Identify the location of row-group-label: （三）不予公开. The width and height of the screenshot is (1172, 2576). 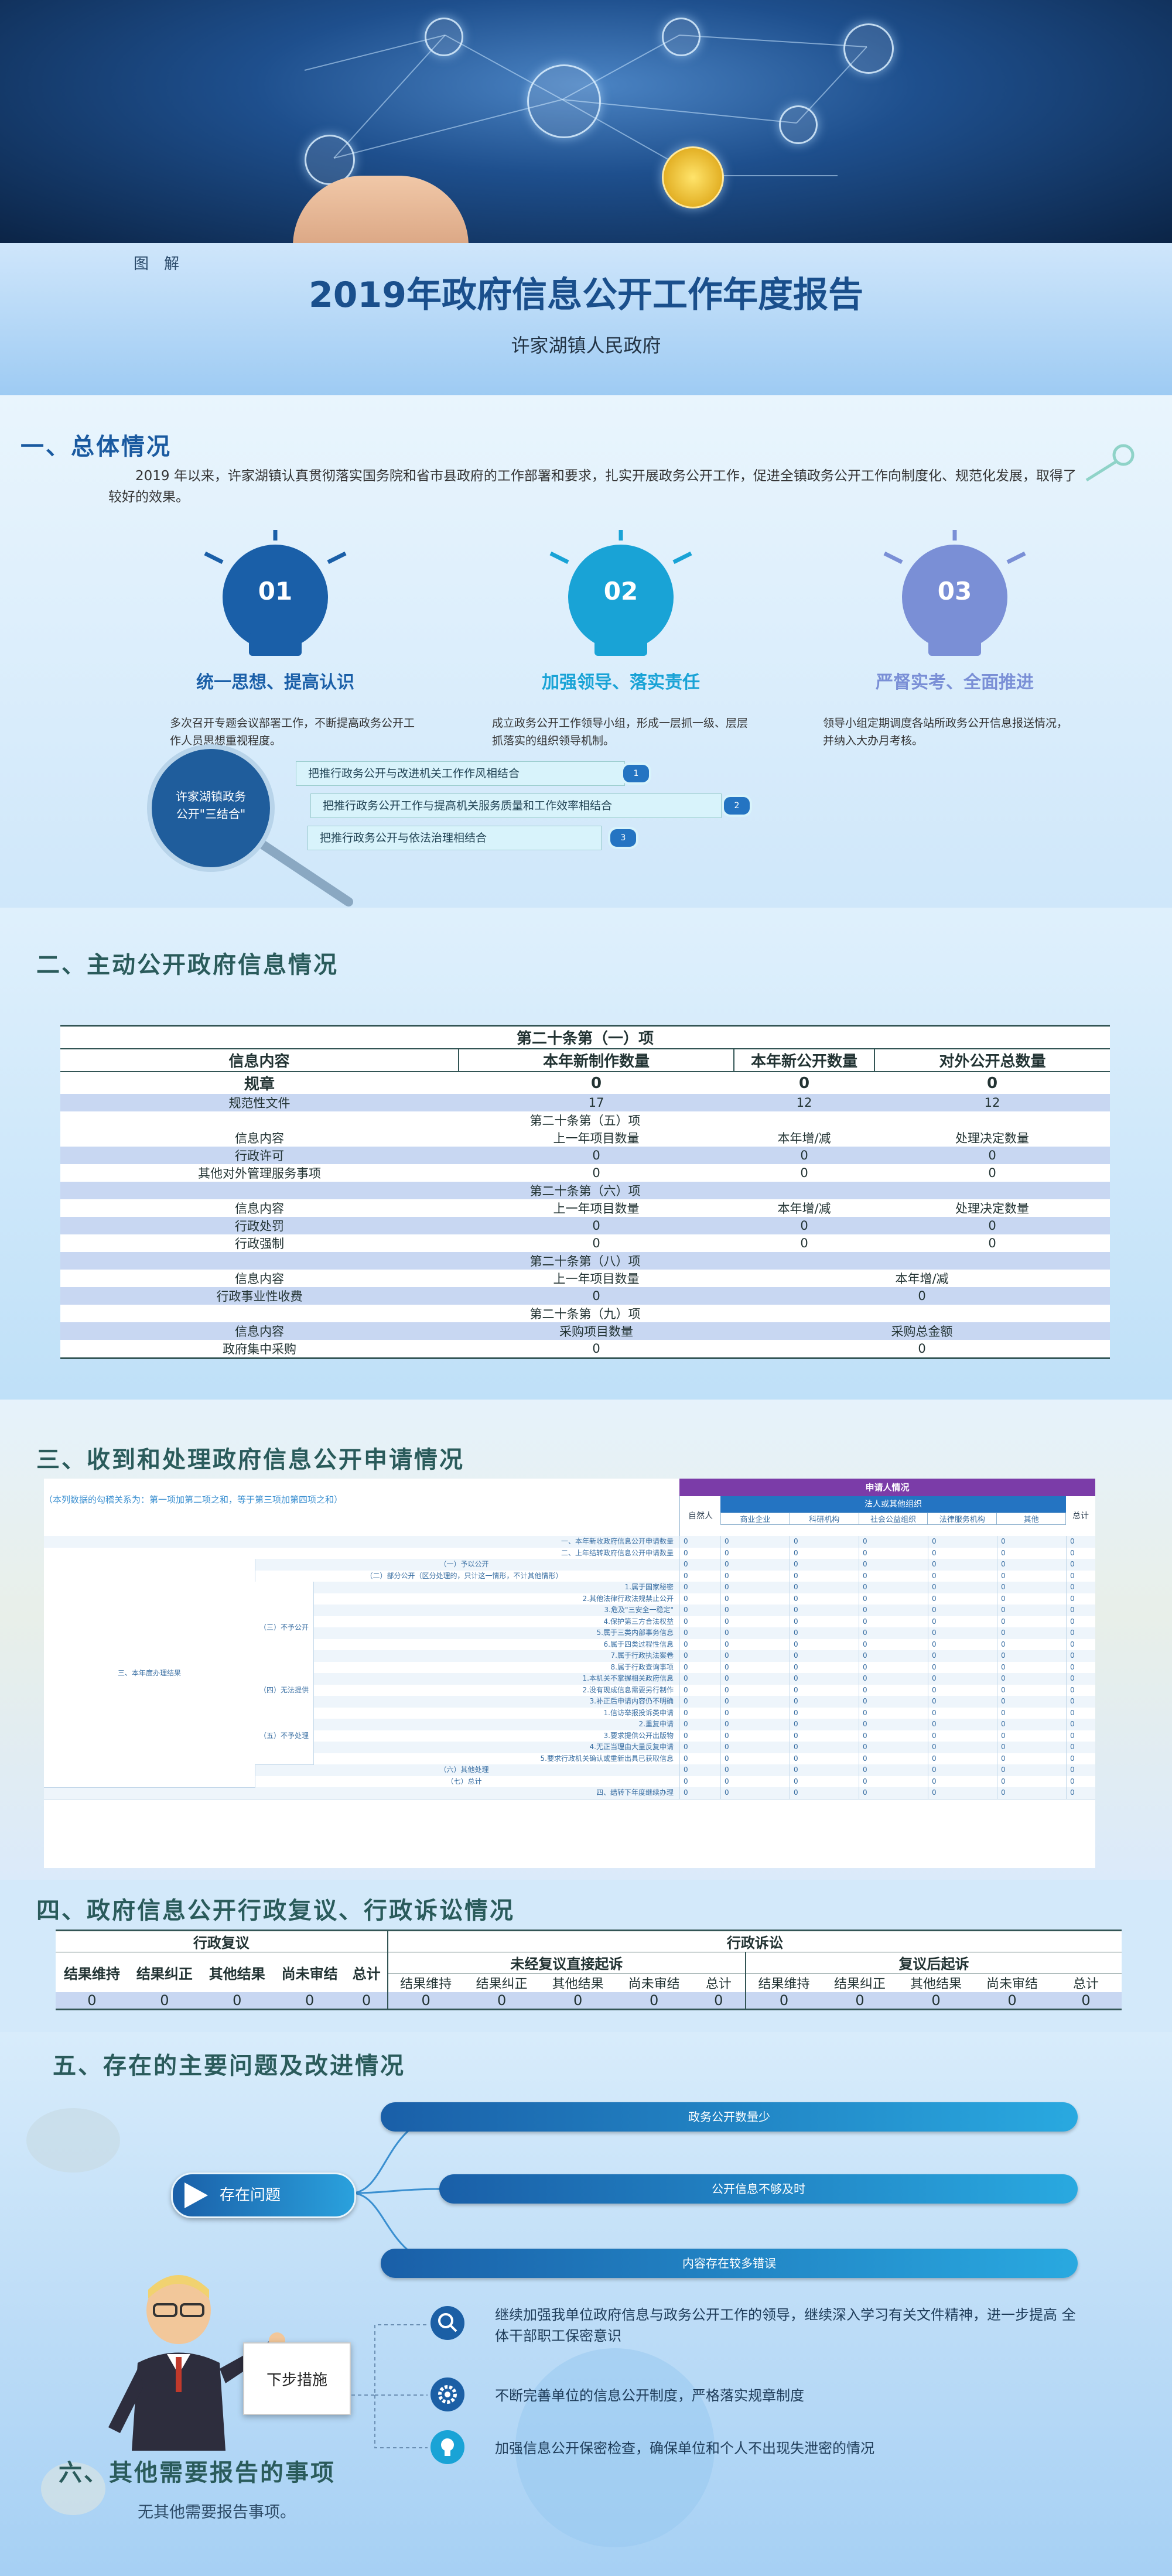
(284, 1628).